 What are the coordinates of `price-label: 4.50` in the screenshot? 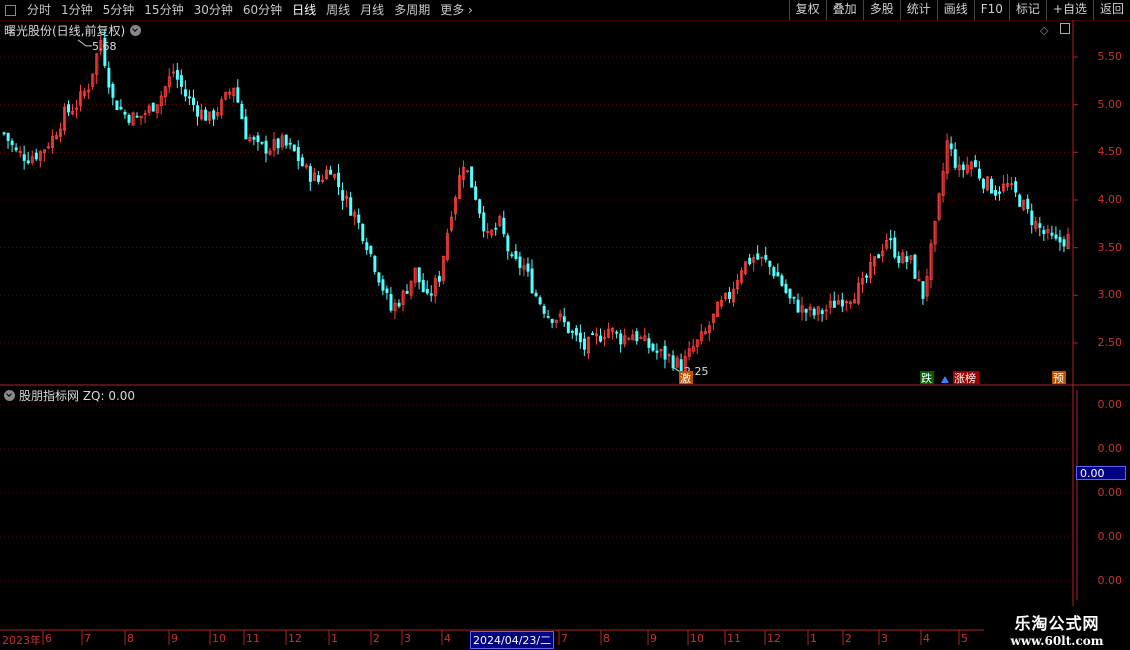 It's located at (1110, 152).